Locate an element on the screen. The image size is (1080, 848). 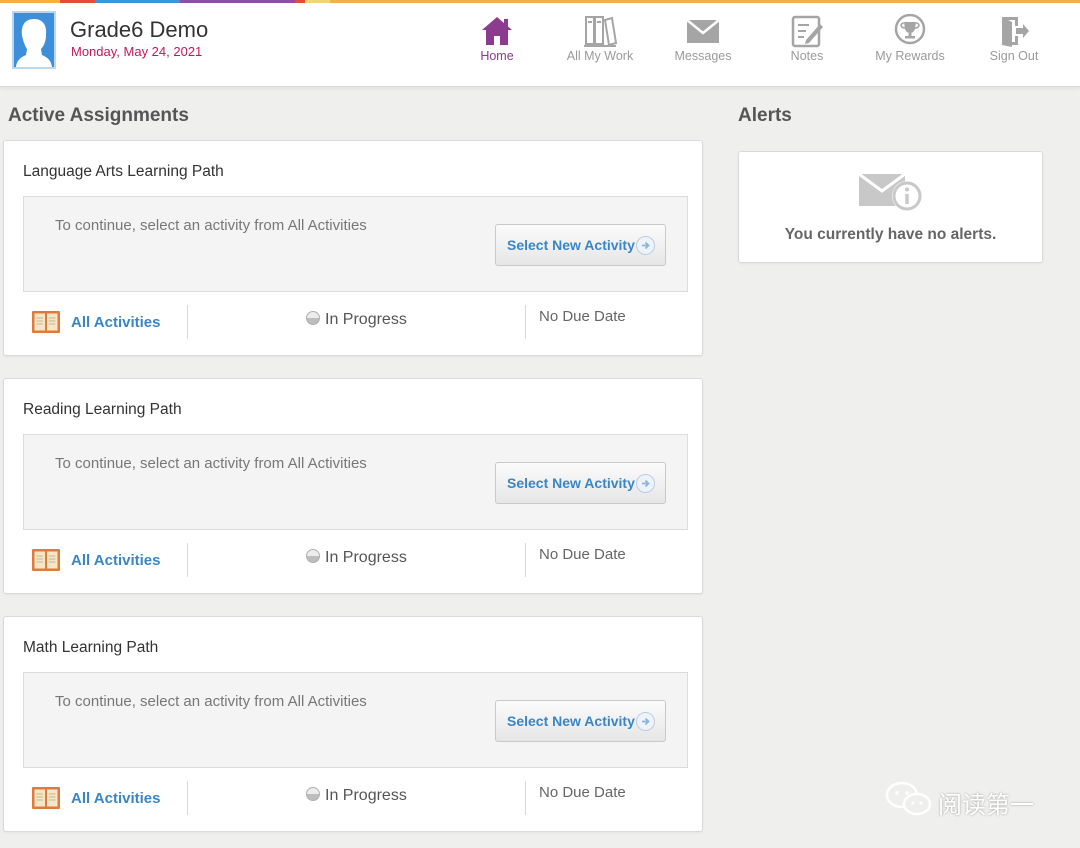
nav-my-rewards-label: My Rewards is located at coordinates (910, 56).